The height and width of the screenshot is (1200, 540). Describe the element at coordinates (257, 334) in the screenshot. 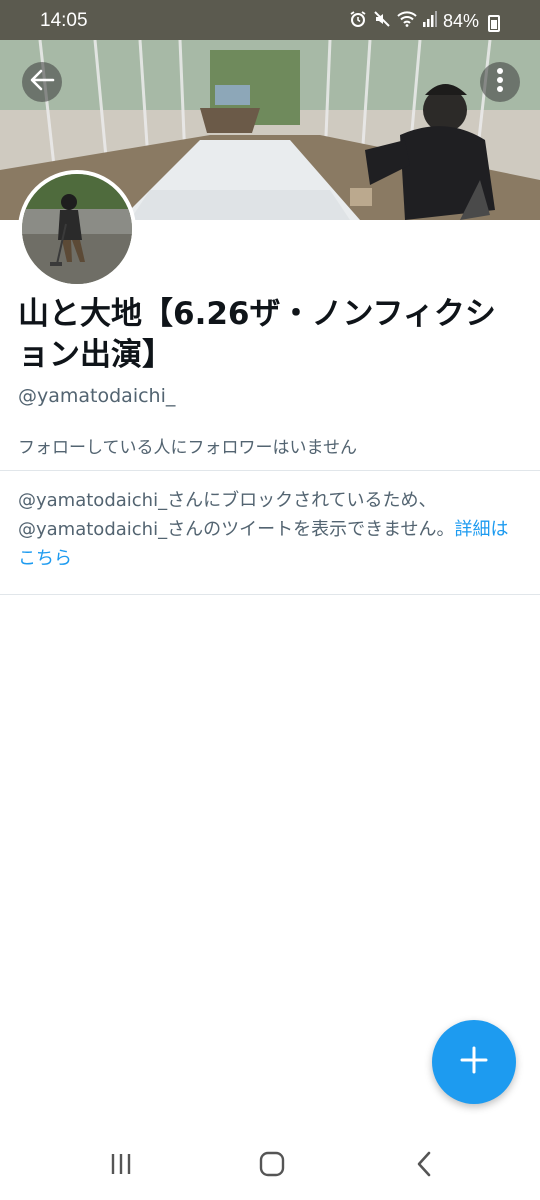

I see `display-name: 山と大地【6.26ザ・ノンフィクション出演】` at that location.